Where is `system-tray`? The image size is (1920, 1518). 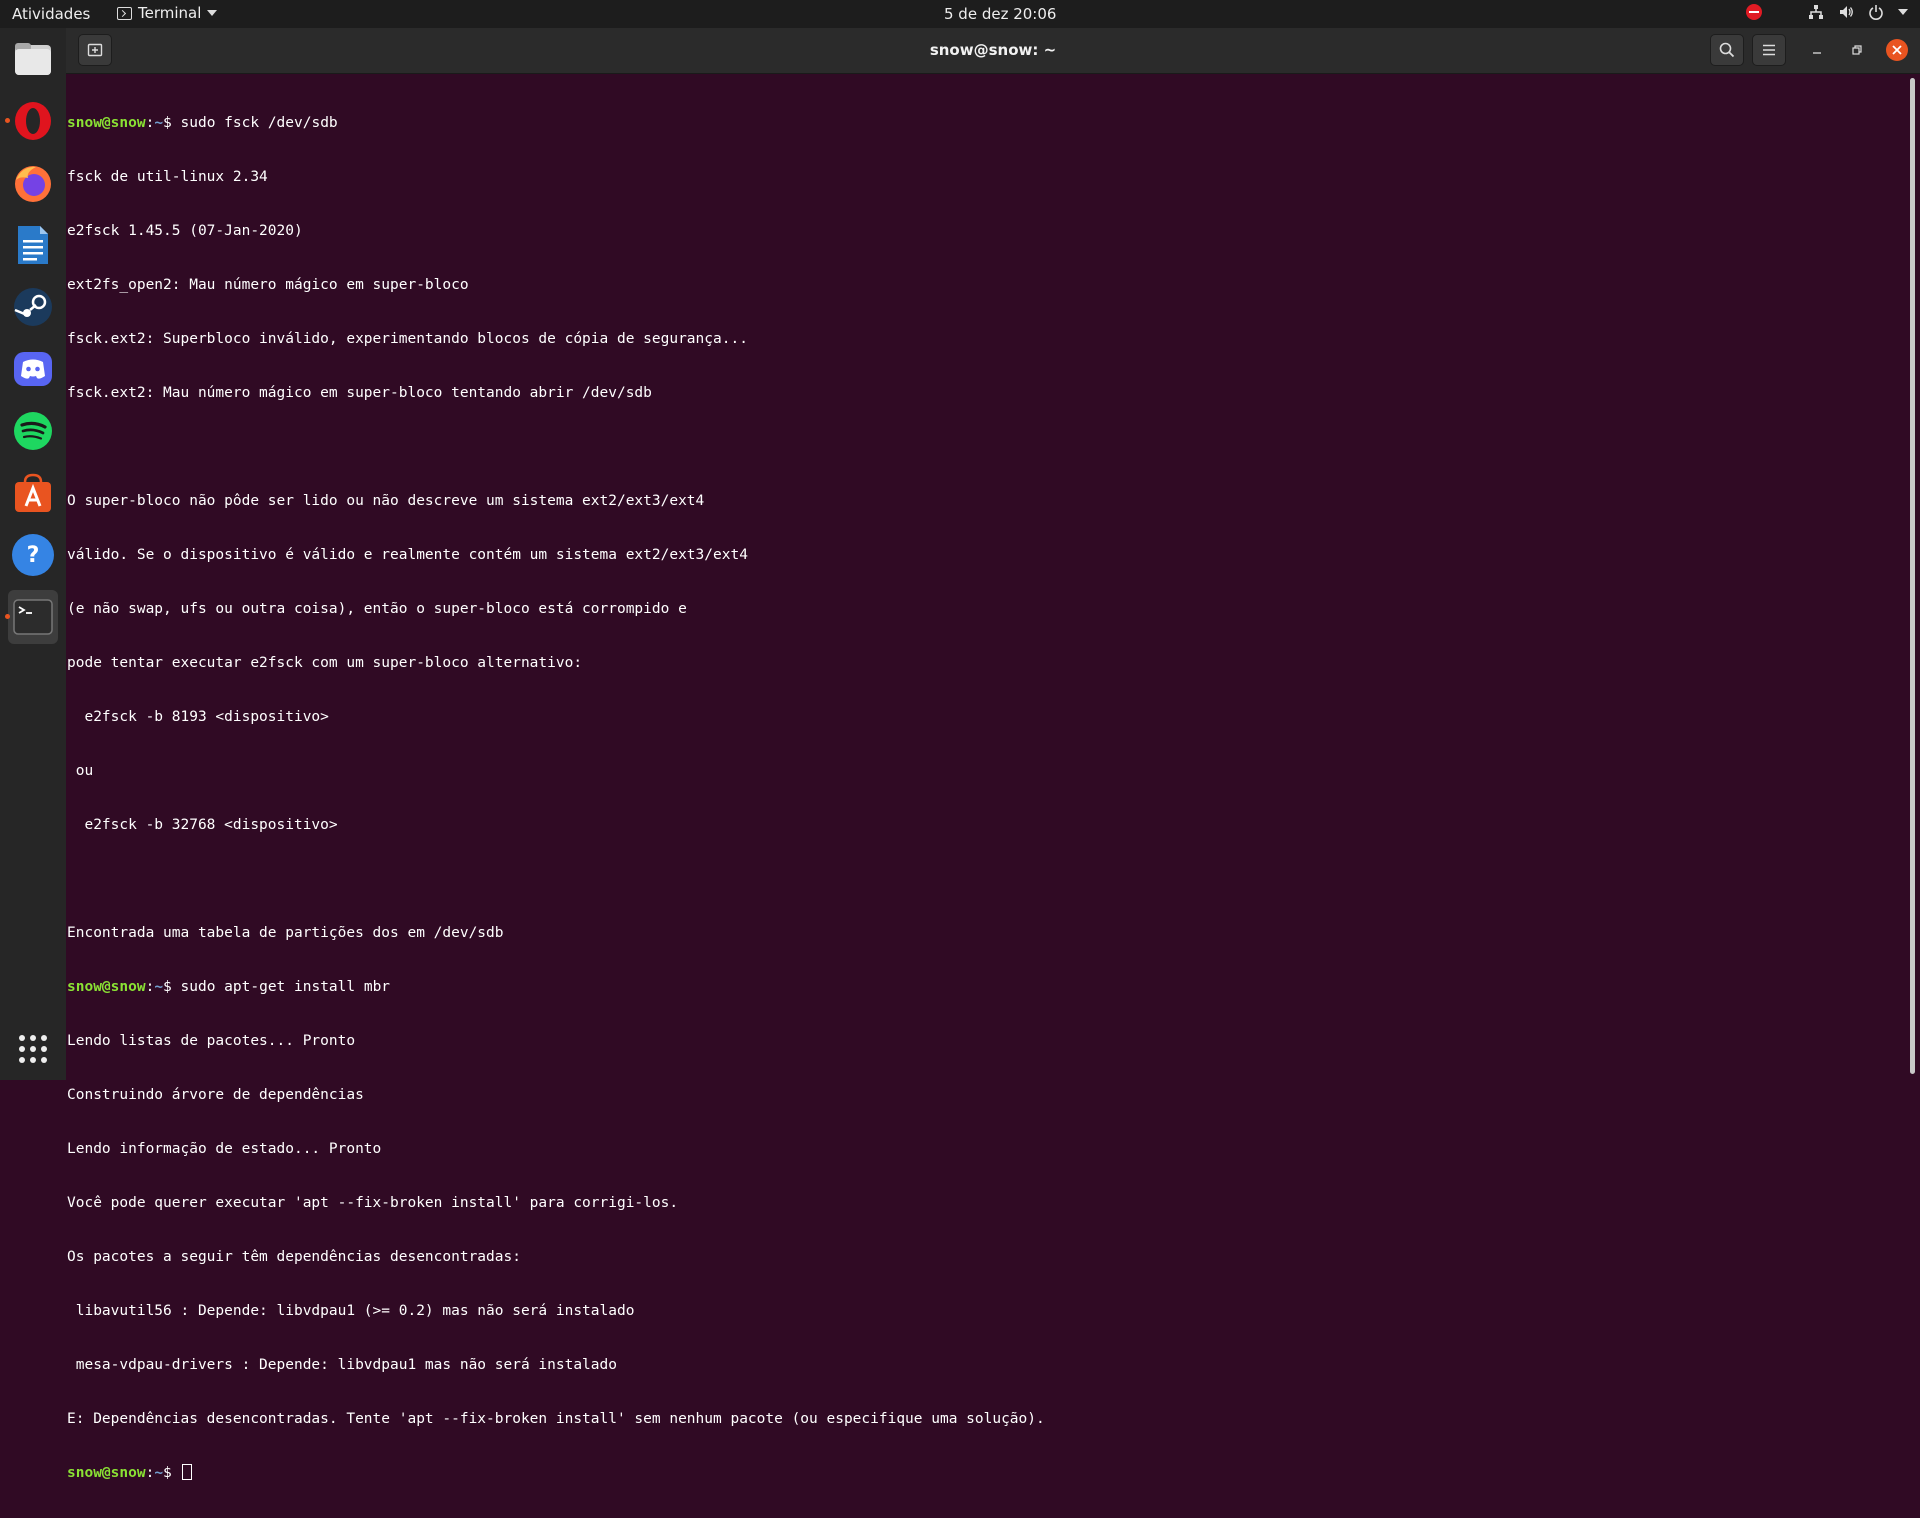 system-tray is located at coordinates (1827, 12).